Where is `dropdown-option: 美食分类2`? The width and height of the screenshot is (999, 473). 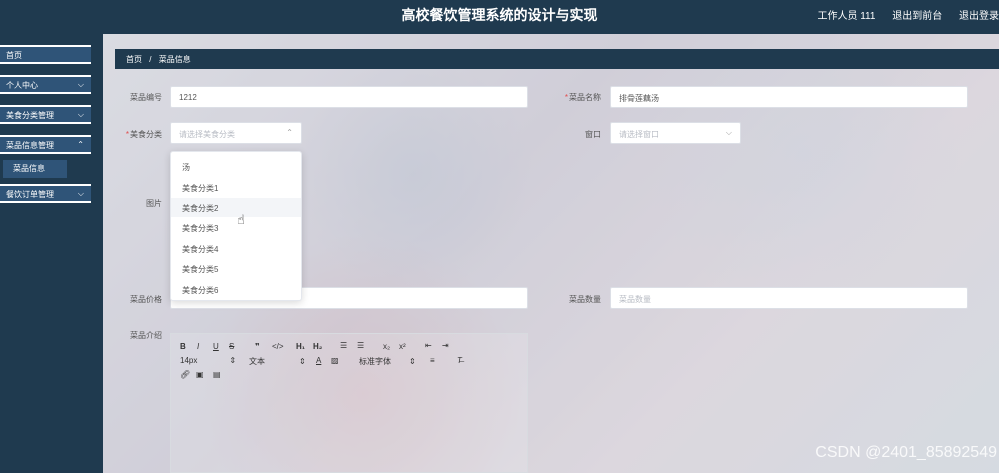 dropdown-option: 美食分类2 is located at coordinates (236, 207).